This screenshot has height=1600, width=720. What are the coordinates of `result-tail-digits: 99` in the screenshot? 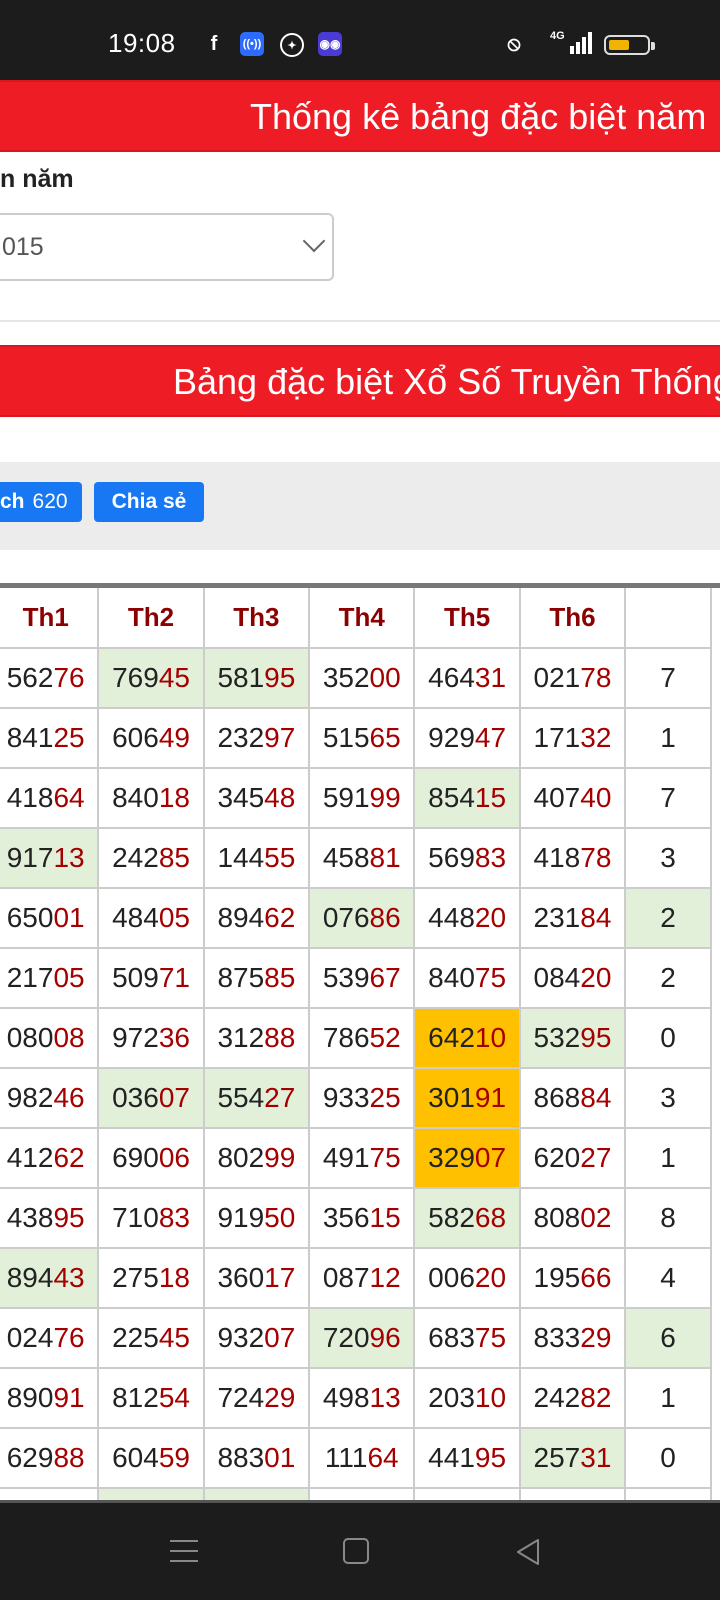 It's located at (280, 1157).